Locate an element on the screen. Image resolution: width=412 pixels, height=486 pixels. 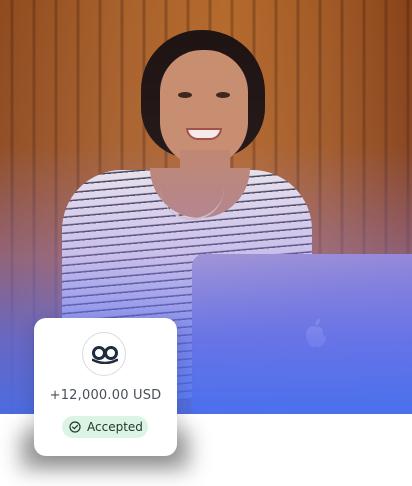
eyes-logo-icon is located at coordinates (105, 355).